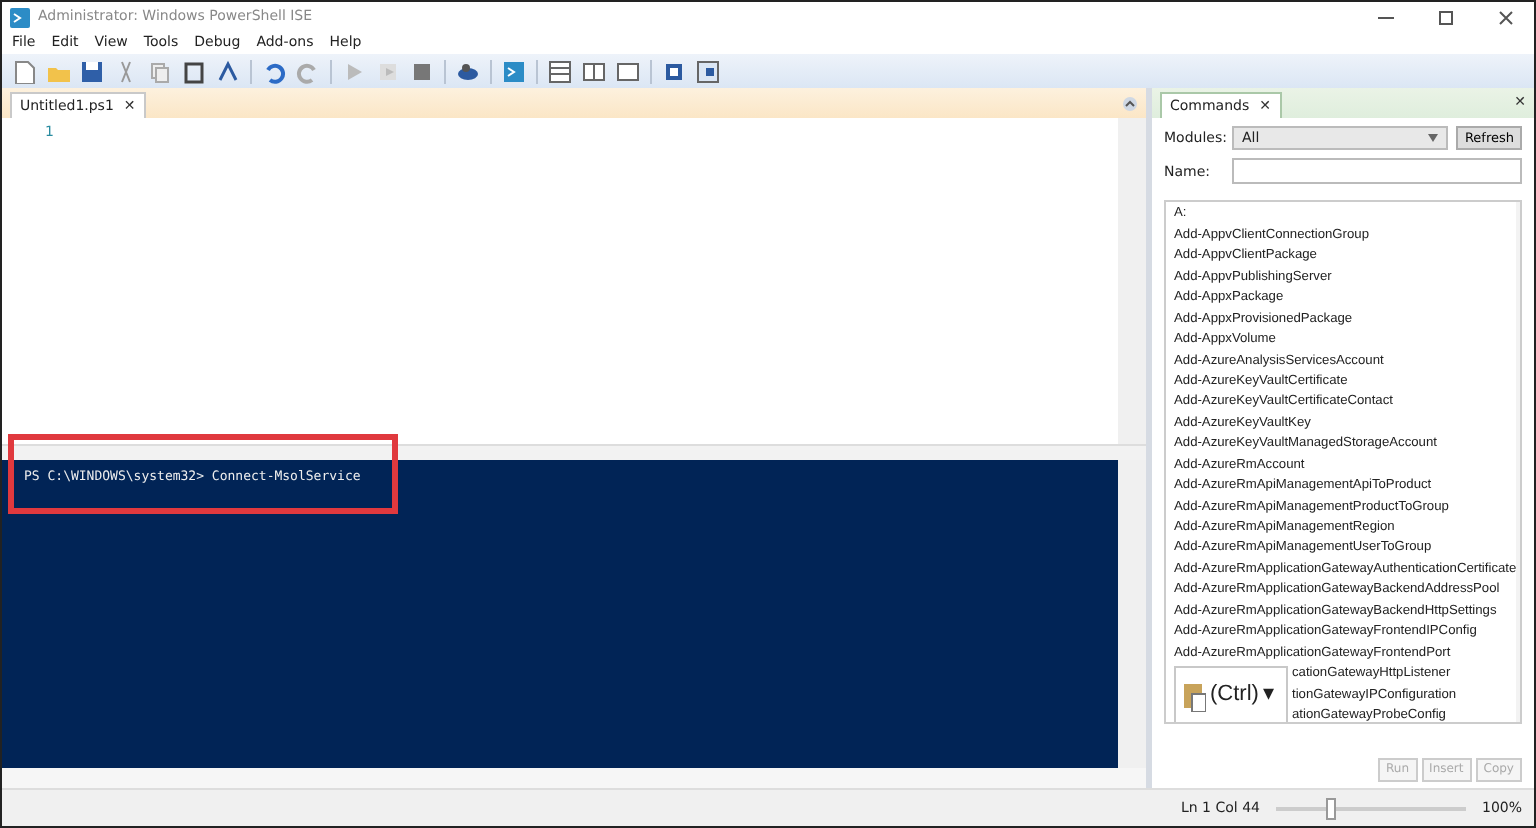  What do you see at coordinates (1506, 17) in the screenshot?
I see `close-icon` at bounding box center [1506, 17].